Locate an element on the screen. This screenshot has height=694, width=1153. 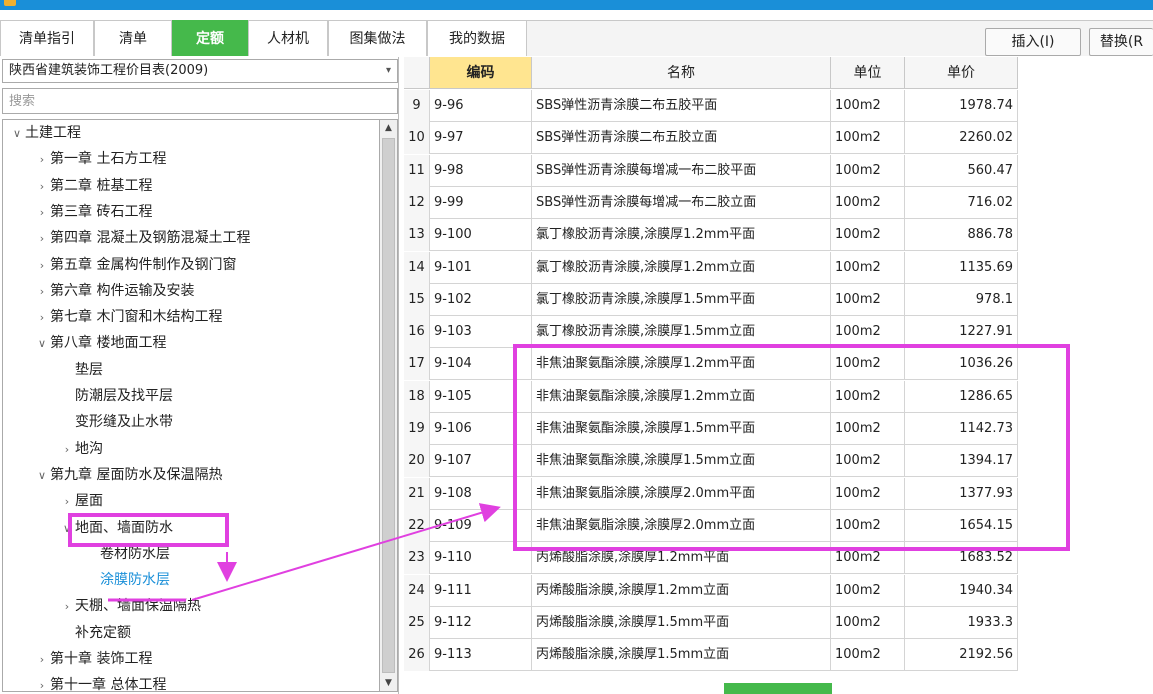
tree-item: 防潮层及找平层 is located at coordinates (88, 396).